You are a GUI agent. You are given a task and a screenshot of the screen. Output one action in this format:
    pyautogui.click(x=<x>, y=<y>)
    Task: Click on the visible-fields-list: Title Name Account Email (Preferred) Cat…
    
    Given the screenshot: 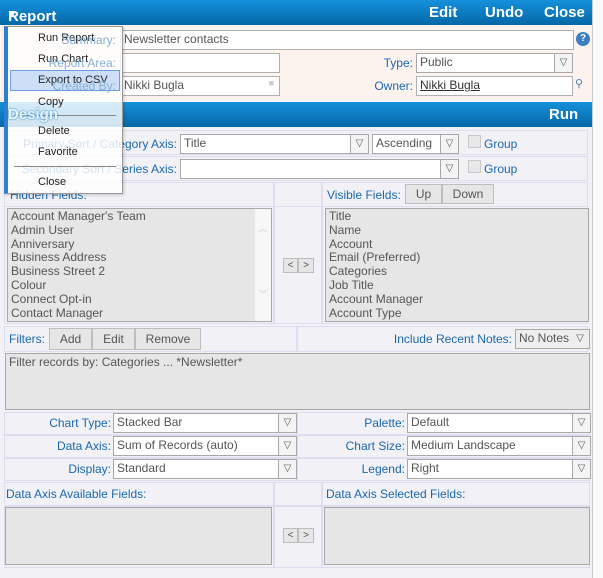 What is the action you would take?
    pyautogui.click(x=457, y=265)
    